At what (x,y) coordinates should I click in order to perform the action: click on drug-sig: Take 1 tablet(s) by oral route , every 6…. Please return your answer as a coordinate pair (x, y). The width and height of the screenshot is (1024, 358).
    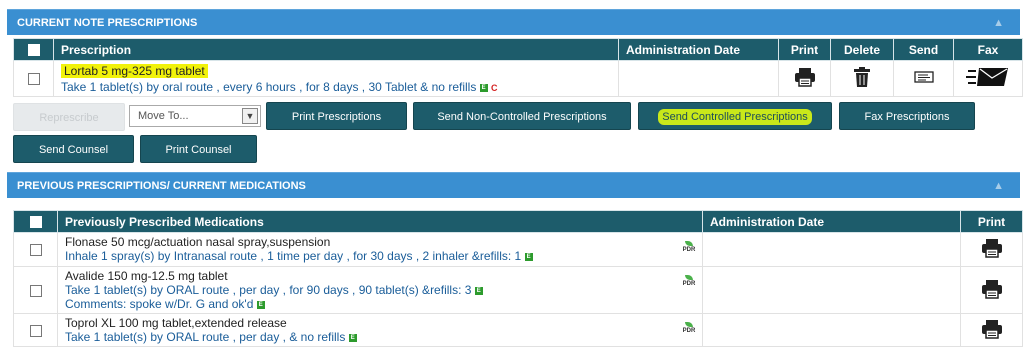
    Looking at the image, I should click on (269, 87).